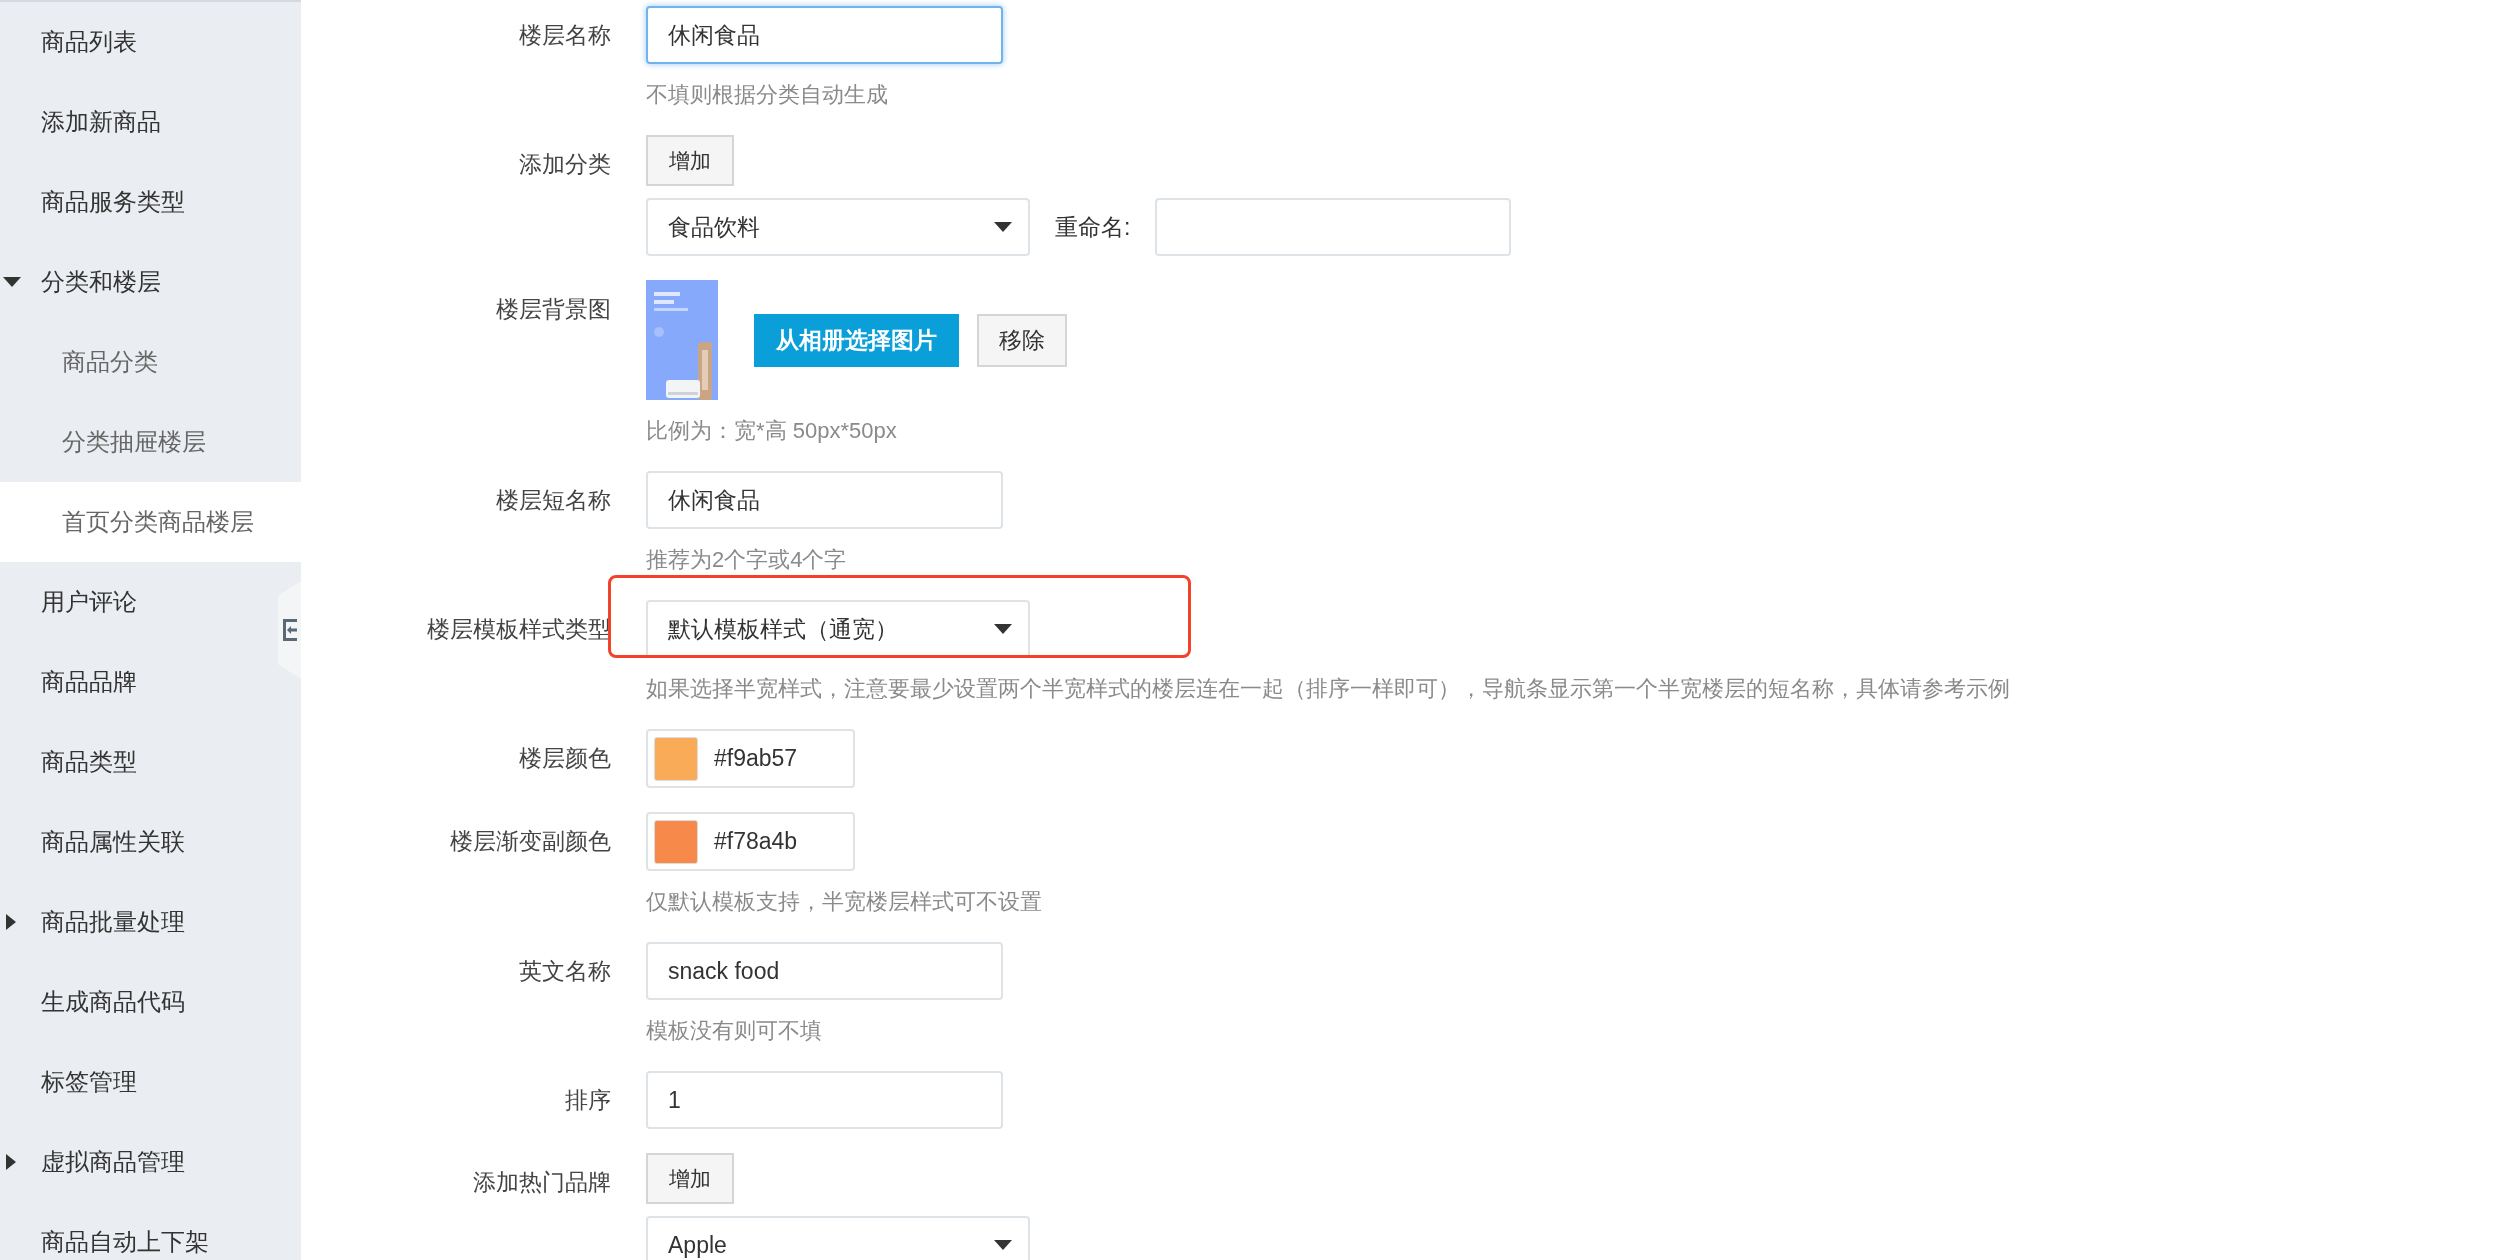 This screenshot has height=1260, width=2520. What do you see at coordinates (838, 1238) in the screenshot?
I see `dropdown: Apple` at bounding box center [838, 1238].